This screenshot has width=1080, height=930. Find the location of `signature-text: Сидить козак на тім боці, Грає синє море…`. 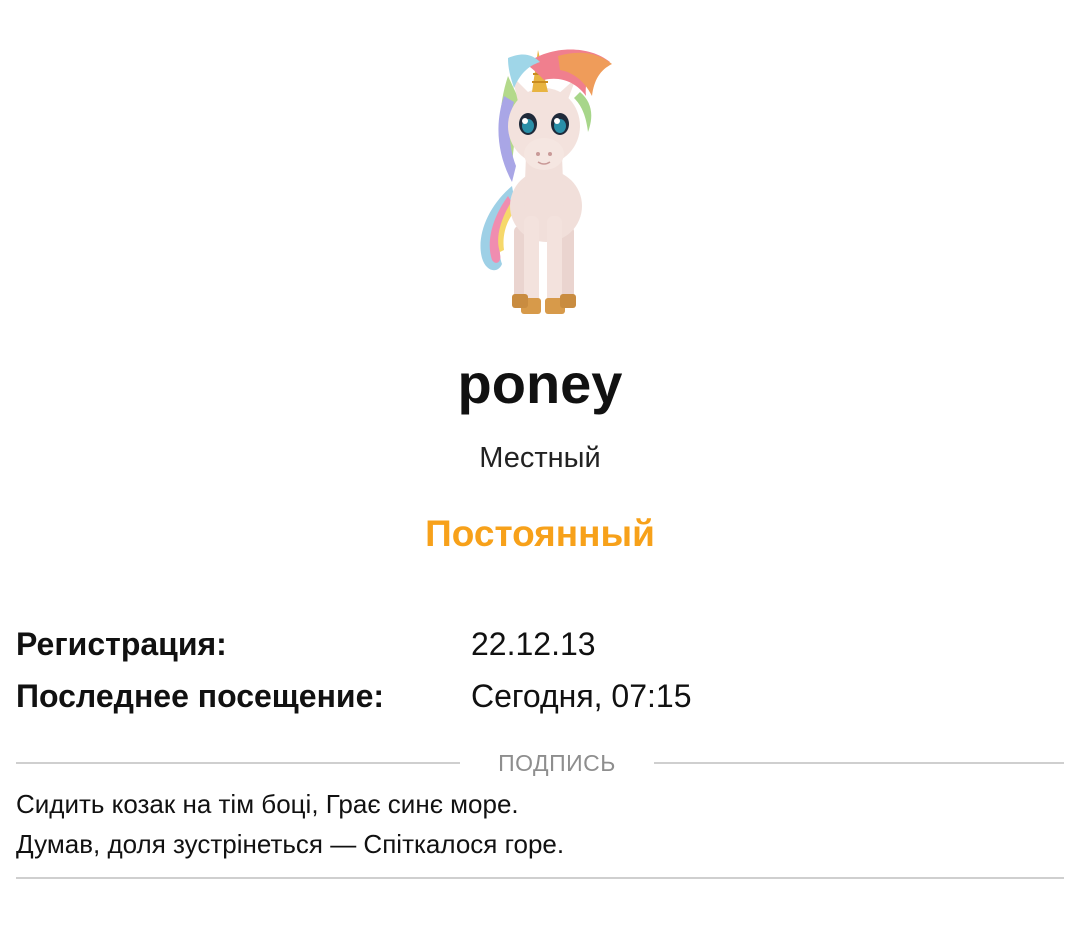

signature-text: Сидить козак на тім боці, Грає синє море… is located at coordinates (540, 824).